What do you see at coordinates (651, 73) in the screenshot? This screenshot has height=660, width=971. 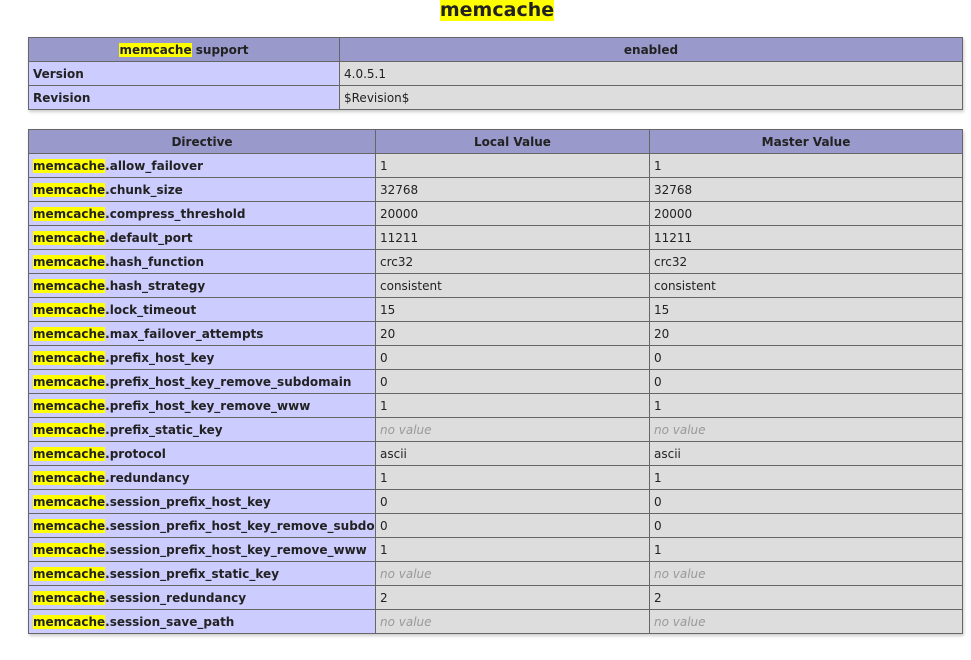 I see `version-value: 4.0.5.1` at bounding box center [651, 73].